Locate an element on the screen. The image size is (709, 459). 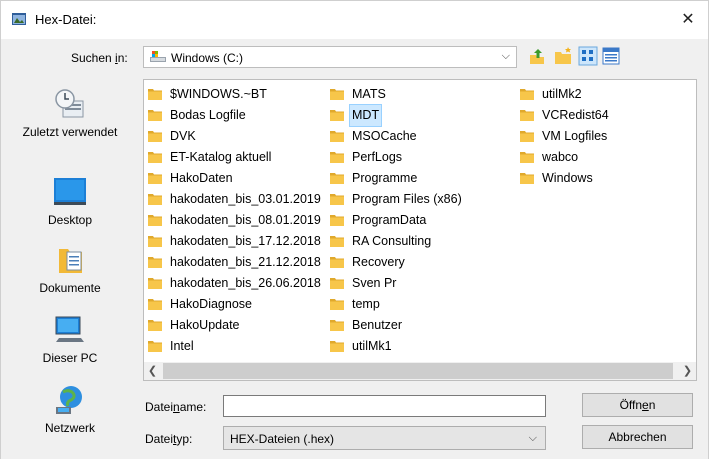
filename-label: Dateiname: is located at coordinates (176, 407).